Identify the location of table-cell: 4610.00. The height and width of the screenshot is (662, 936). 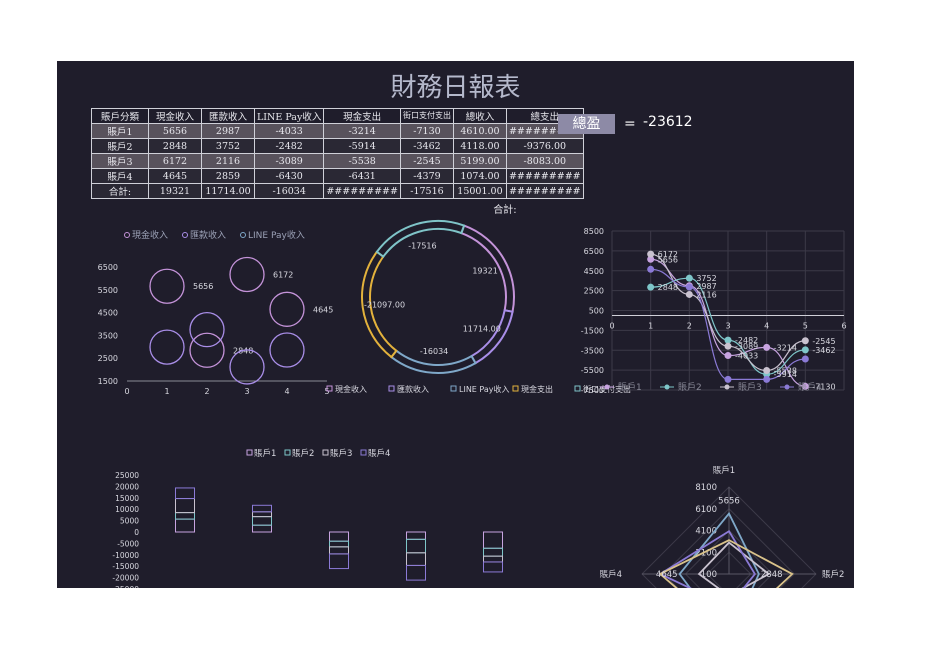
(479, 131).